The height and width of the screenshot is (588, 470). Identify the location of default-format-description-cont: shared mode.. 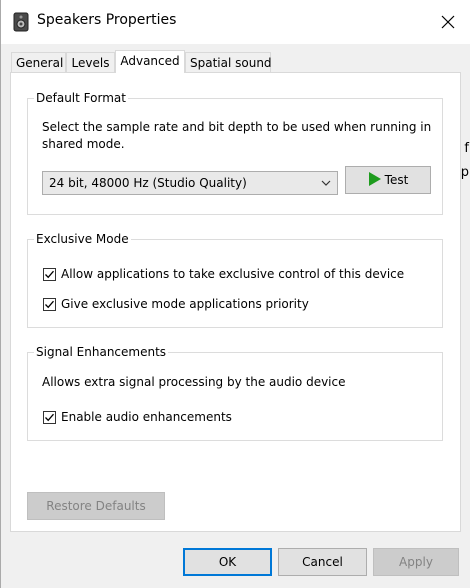
(83, 144).